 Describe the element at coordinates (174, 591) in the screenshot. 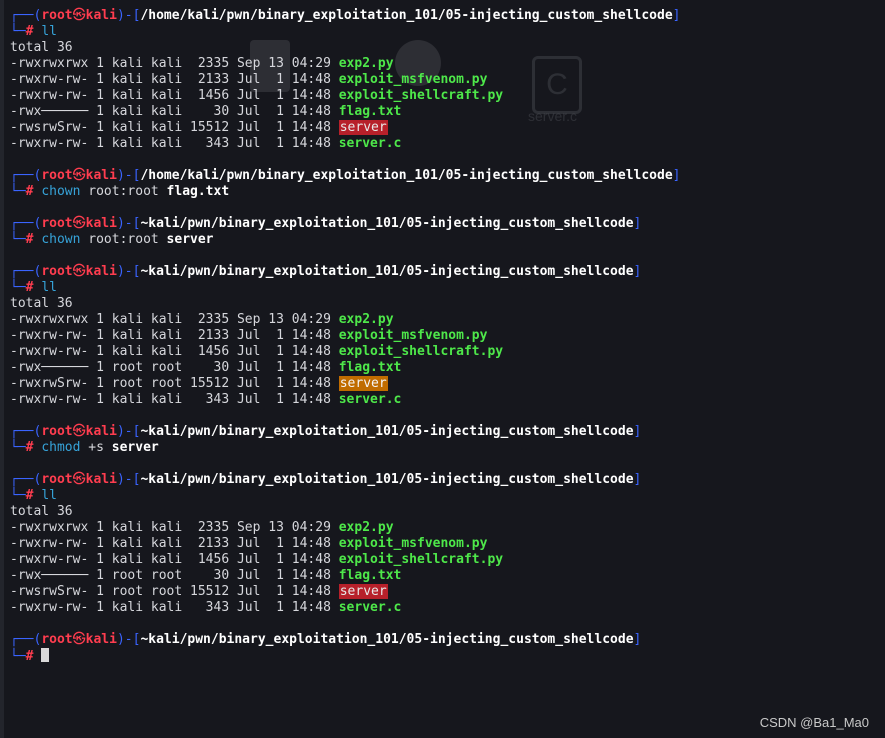

I see `ls-meta: -rwsrwSrw- 1 root root 15512 Jul 1 14:48` at that location.